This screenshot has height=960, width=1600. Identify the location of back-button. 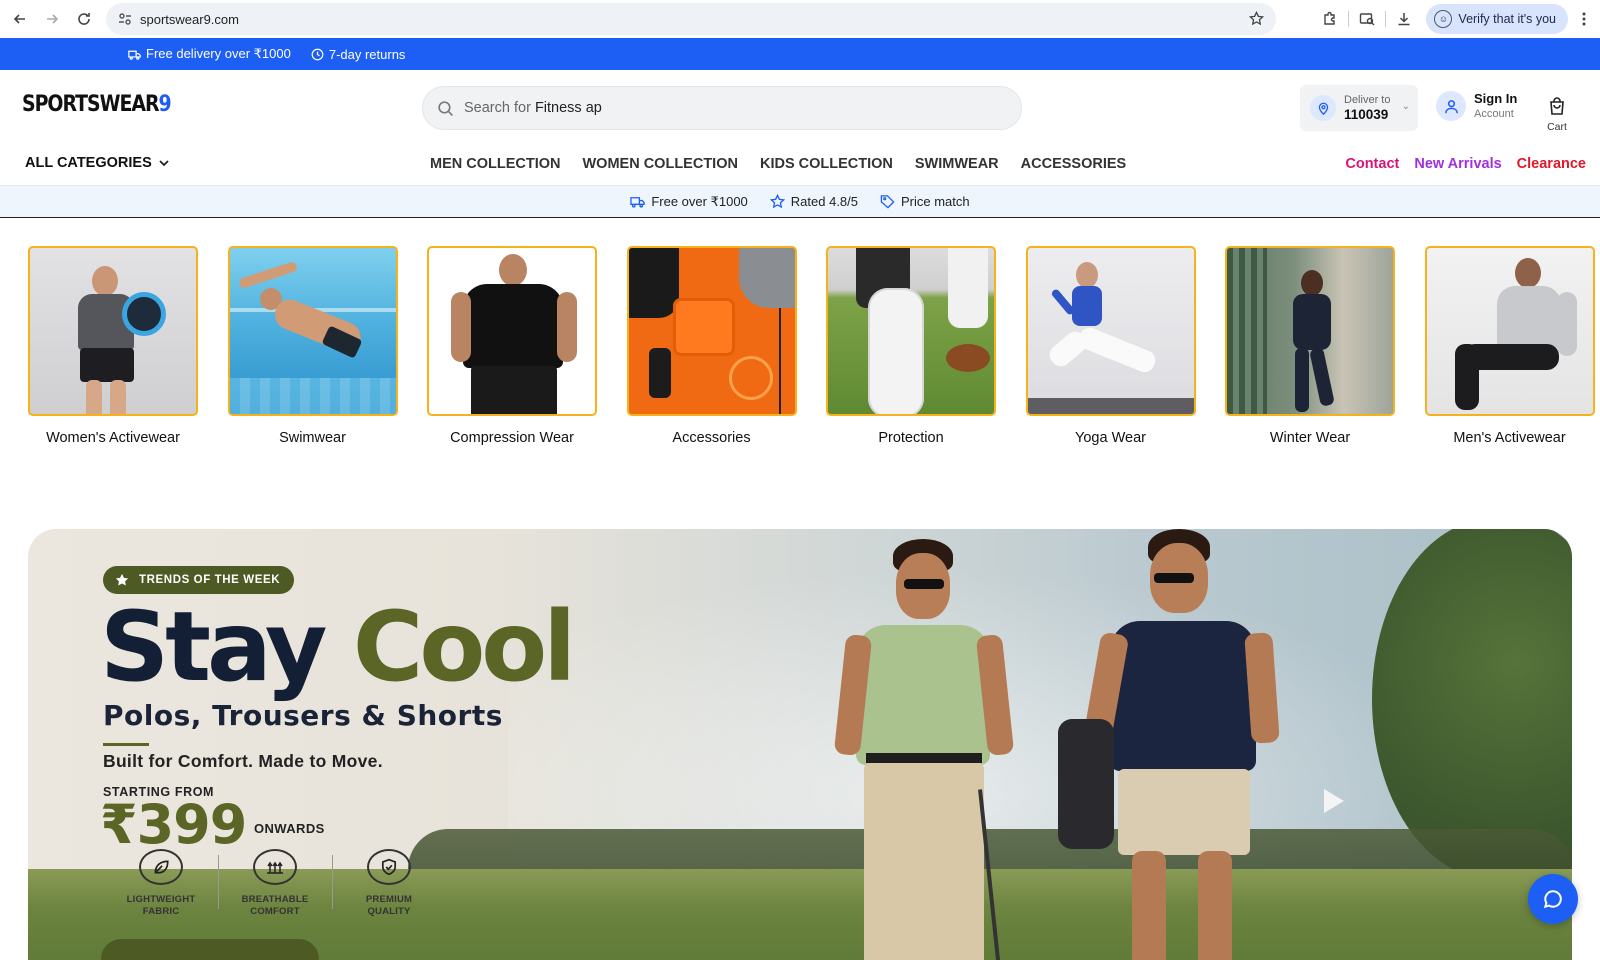
(20, 19).